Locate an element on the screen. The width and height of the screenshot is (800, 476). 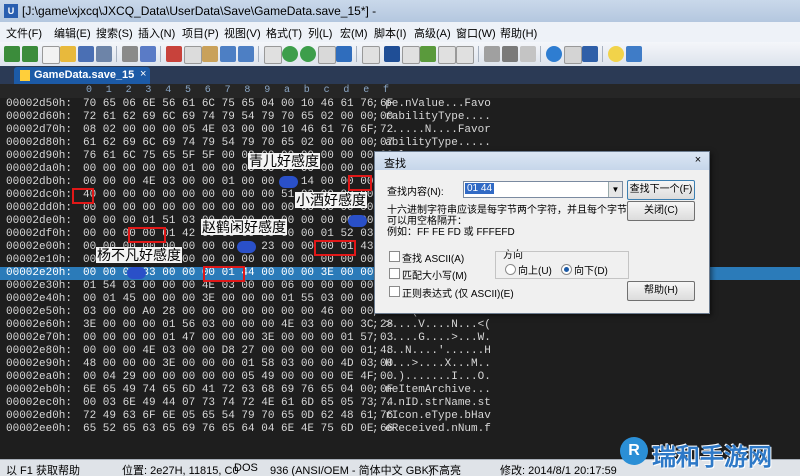
menu-advanced: 高级(A) is located at coordinates (432, 33).